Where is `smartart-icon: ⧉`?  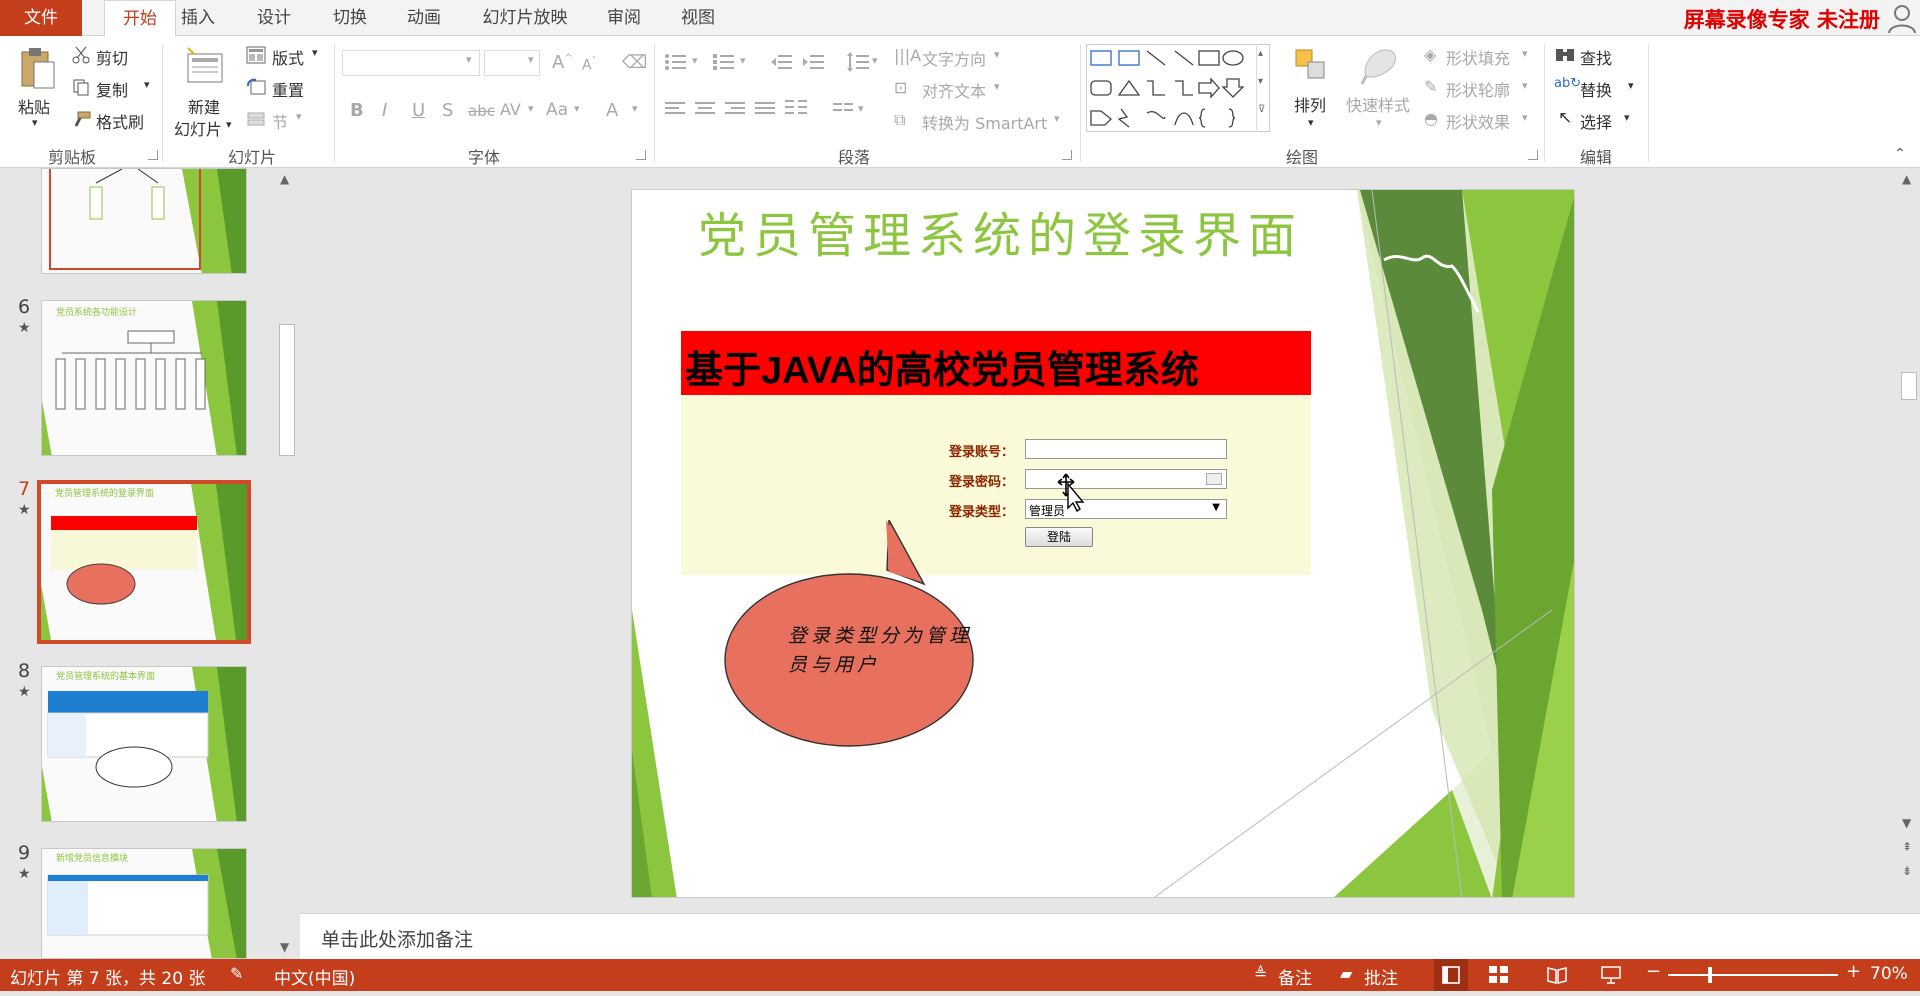
smartart-icon: ⧉ is located at coordinates (899, 120).